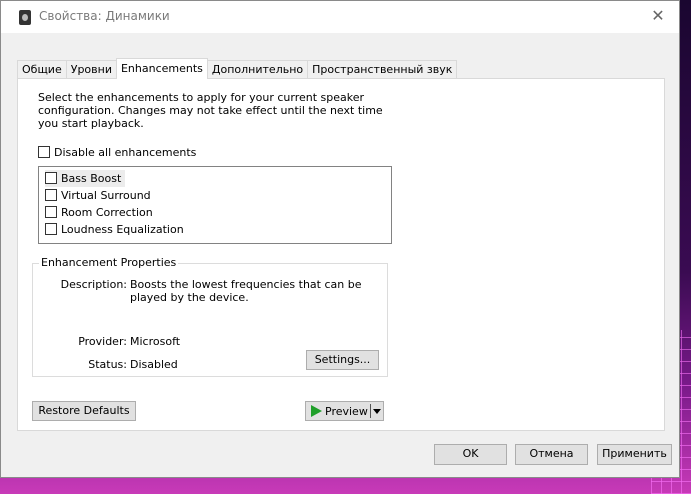  I want to click on apply-button: Применить, so click(634, 454).